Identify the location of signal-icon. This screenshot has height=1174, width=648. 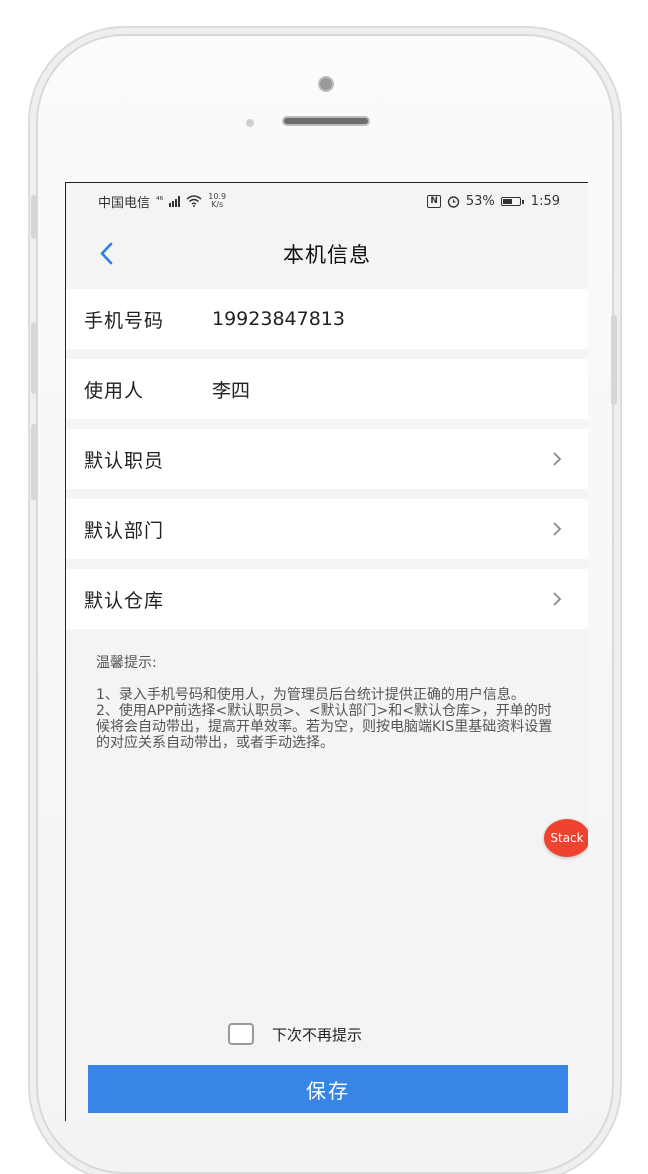
(175, 201).